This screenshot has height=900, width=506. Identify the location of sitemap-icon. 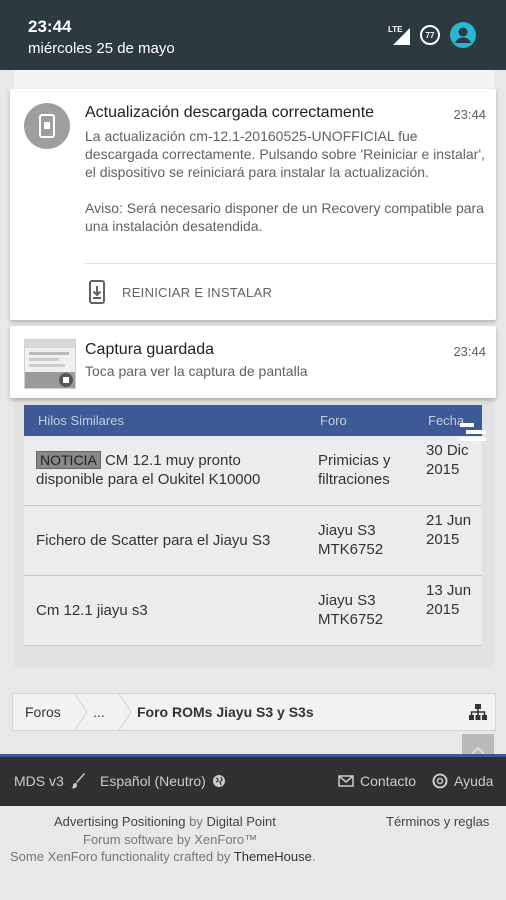
(478, 712).